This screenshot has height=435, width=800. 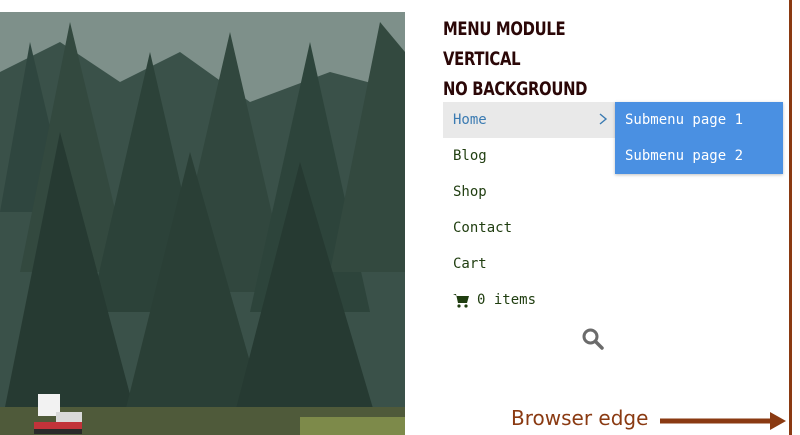 I want to click on chevron-right-icon, so click(x=603, y=119).